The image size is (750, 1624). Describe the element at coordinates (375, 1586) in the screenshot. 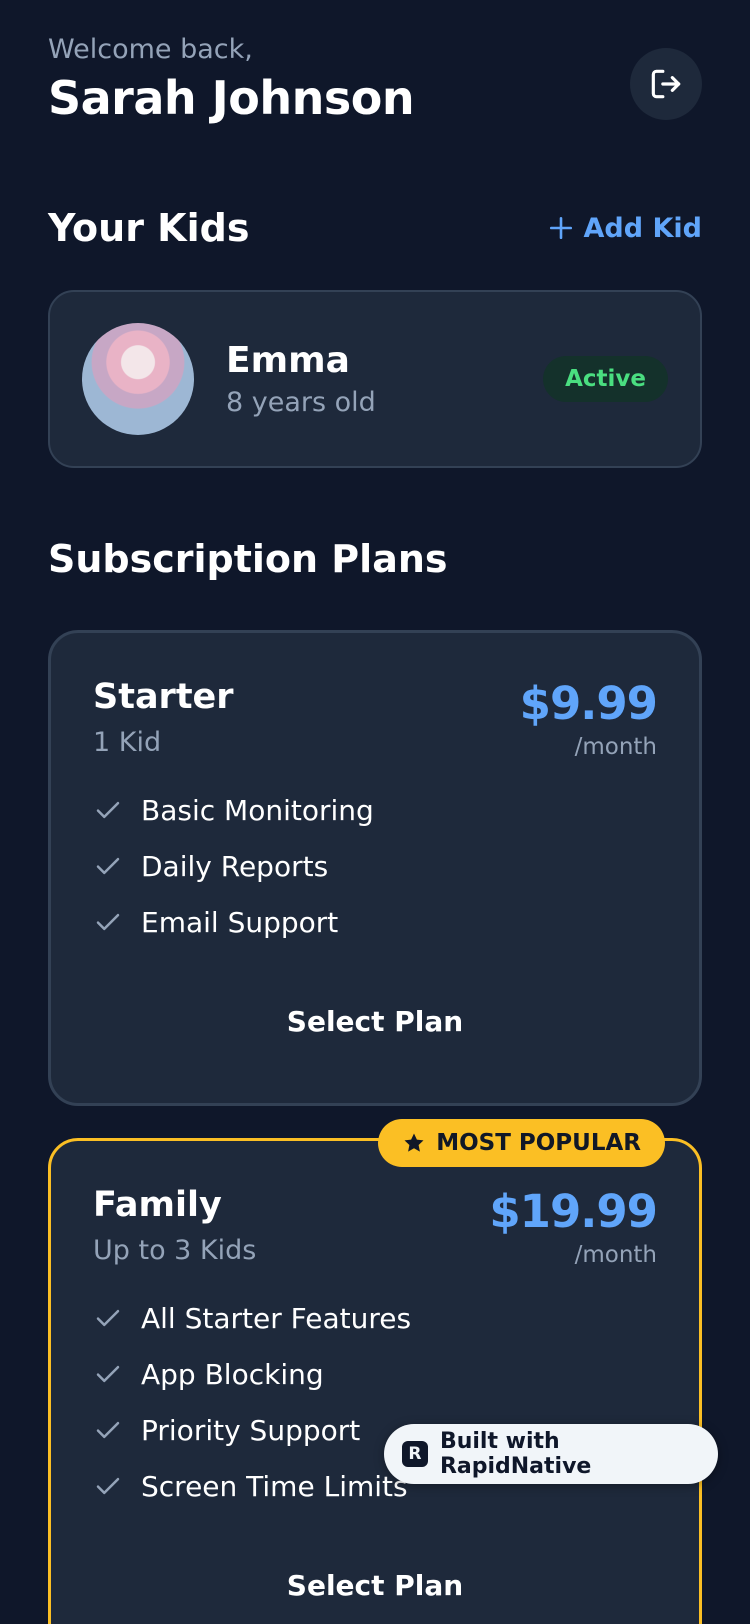

I see `select-plan-button-family: Select Plan` at that location.